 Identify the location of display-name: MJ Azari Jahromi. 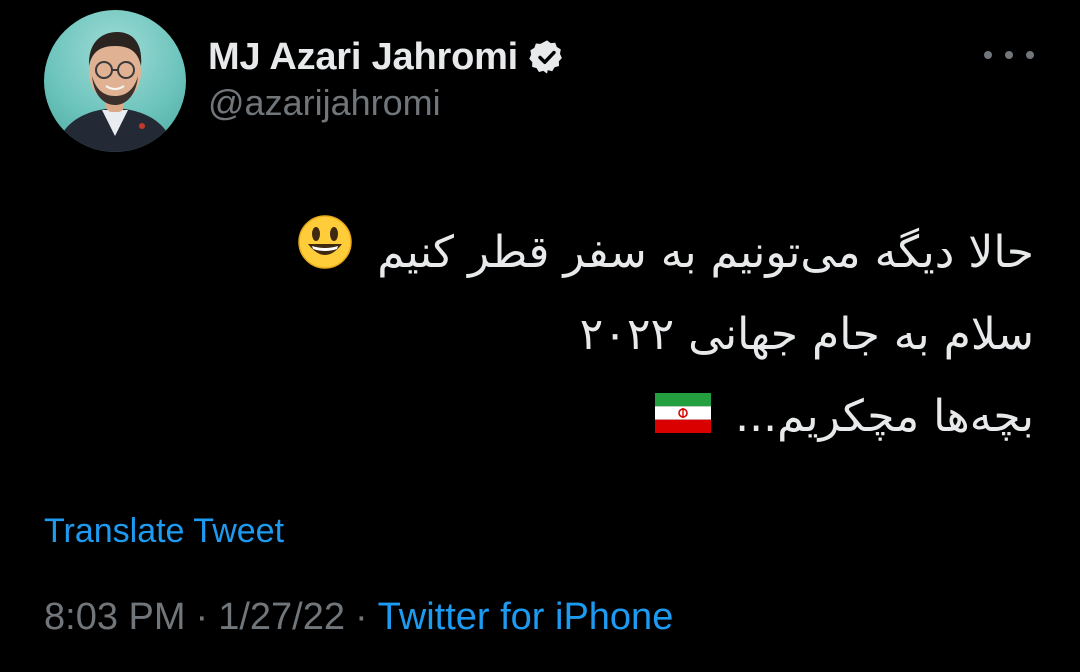
(363, 57).